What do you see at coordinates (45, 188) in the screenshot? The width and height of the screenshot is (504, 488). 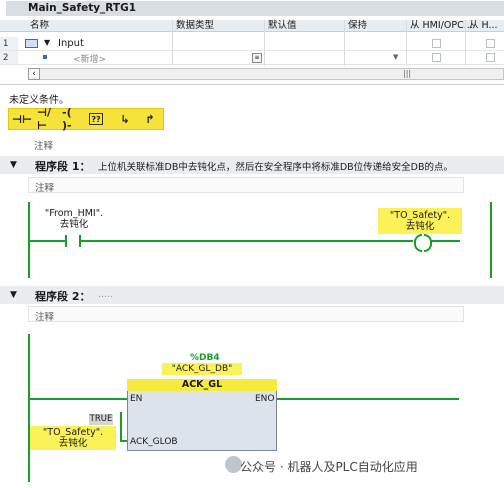 I see `segment-1-comment: 注释` at bounding box center [45, 188].